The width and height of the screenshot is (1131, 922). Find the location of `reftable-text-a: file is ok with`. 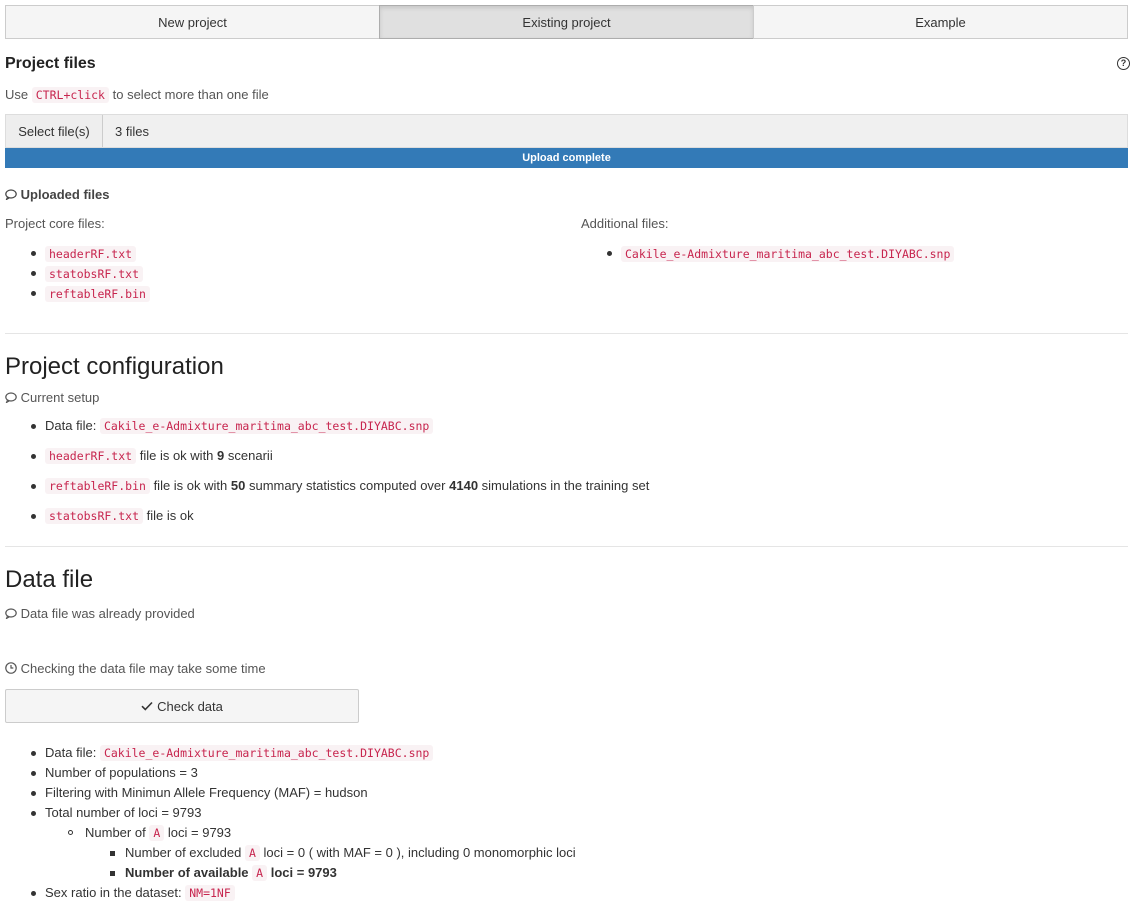

reftable-text-a: file is ok with is located at coordinates (190, 485).